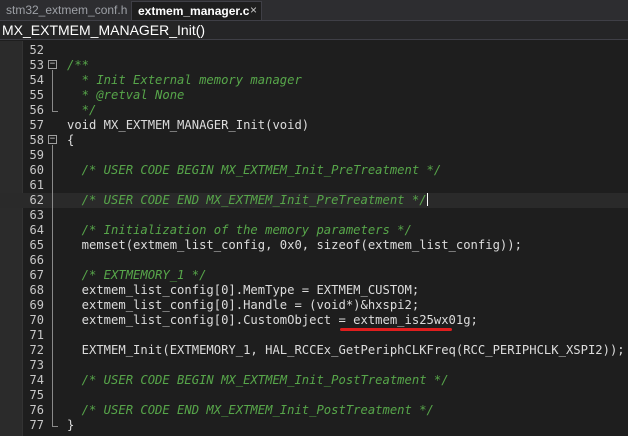  Describe the element at coordinates (314, 155) in the screenshot. I see `code-line: 59` at that location.